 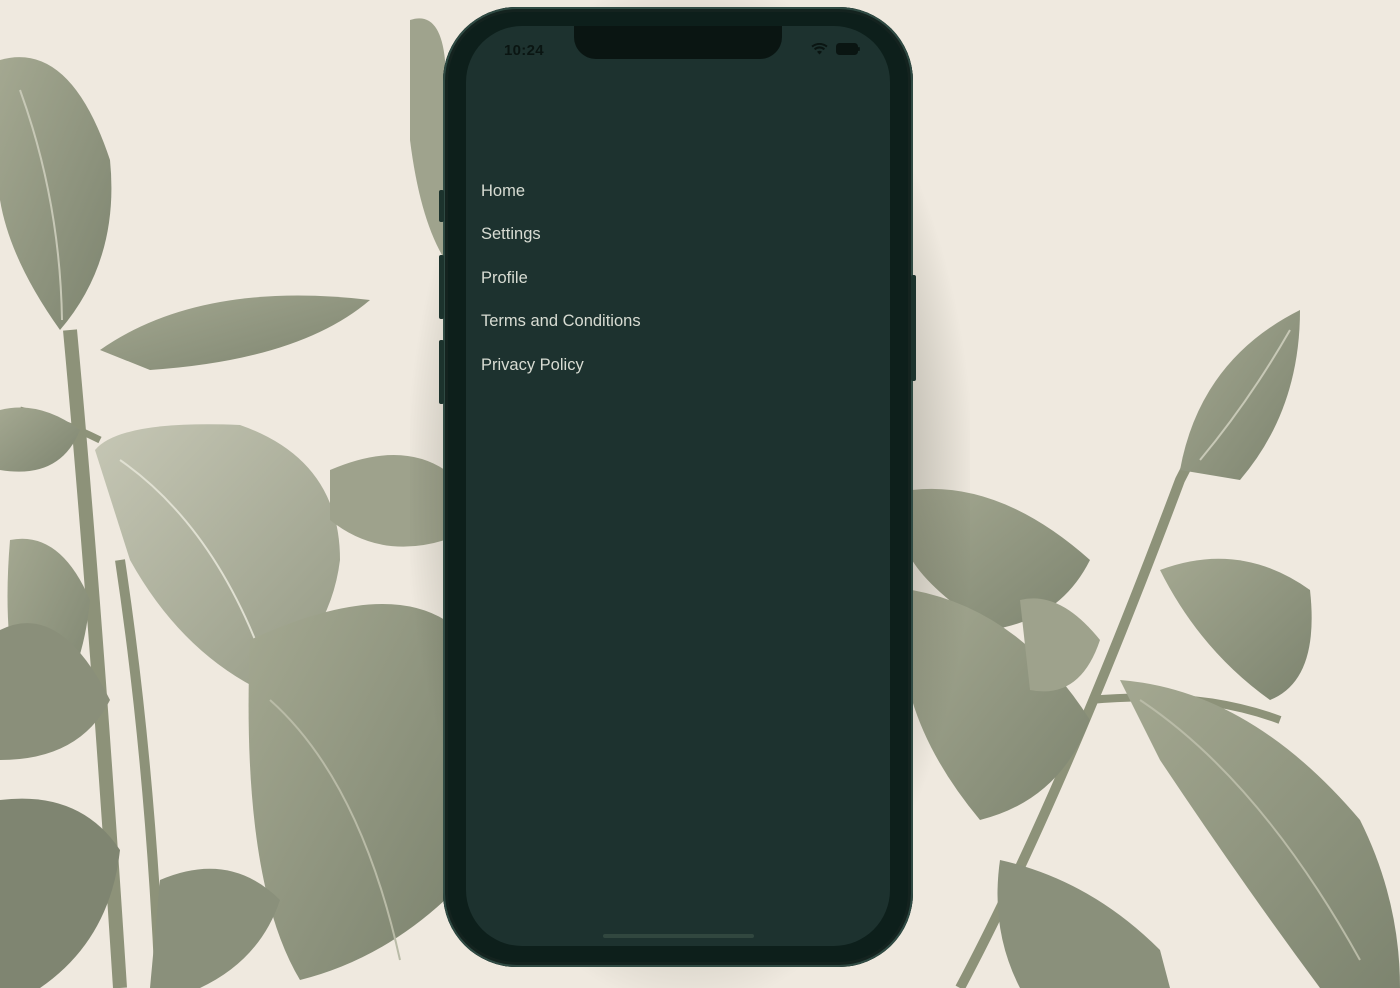 What do you see at coordinates (524, 50) in the screenshot?
I see `status-time: 10:24` at bounding box center [524, 50].